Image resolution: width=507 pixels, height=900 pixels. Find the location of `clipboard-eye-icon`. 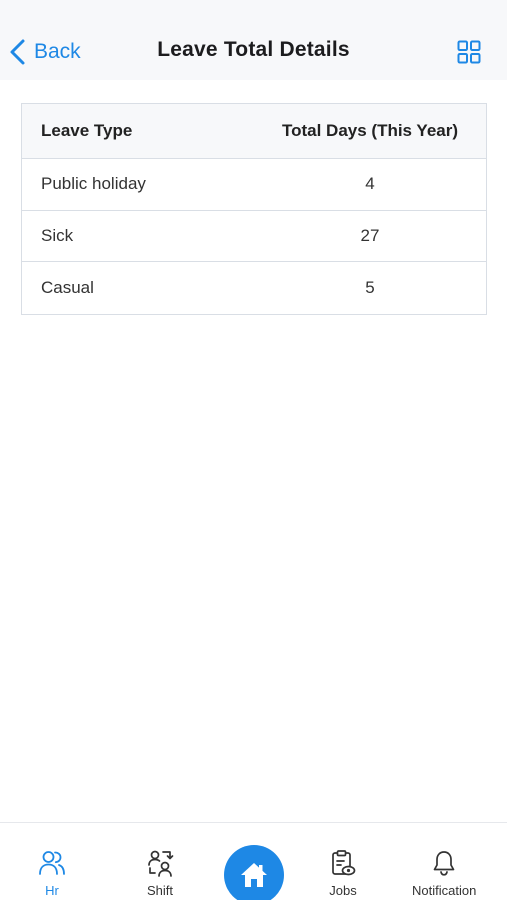

clipboard-eye-icon is located at coordinates (344, 863).